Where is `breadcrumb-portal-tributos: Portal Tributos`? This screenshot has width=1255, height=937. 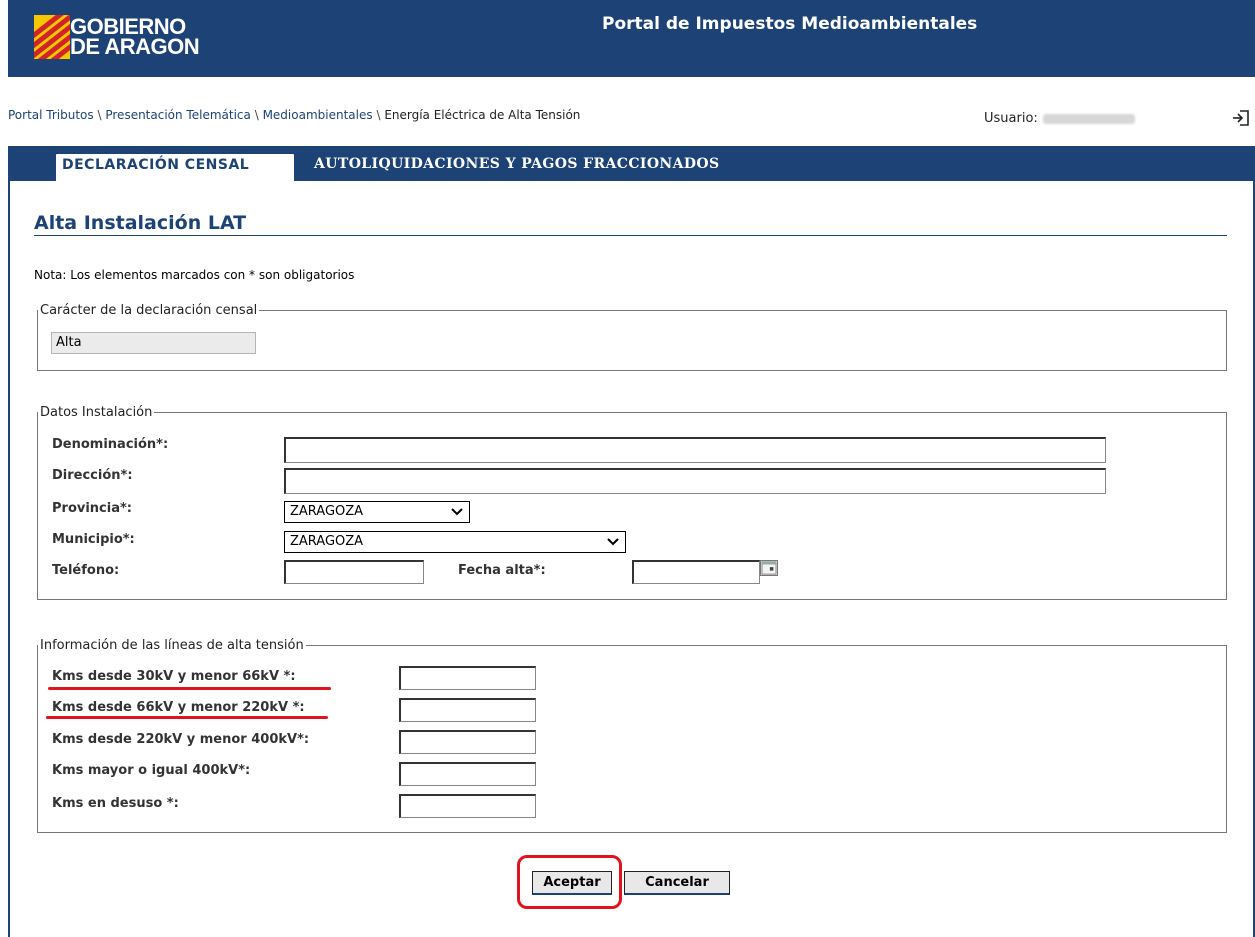 breadcrumb-portal-tributos: Portal Tributos is located at coordinates (51, 115).